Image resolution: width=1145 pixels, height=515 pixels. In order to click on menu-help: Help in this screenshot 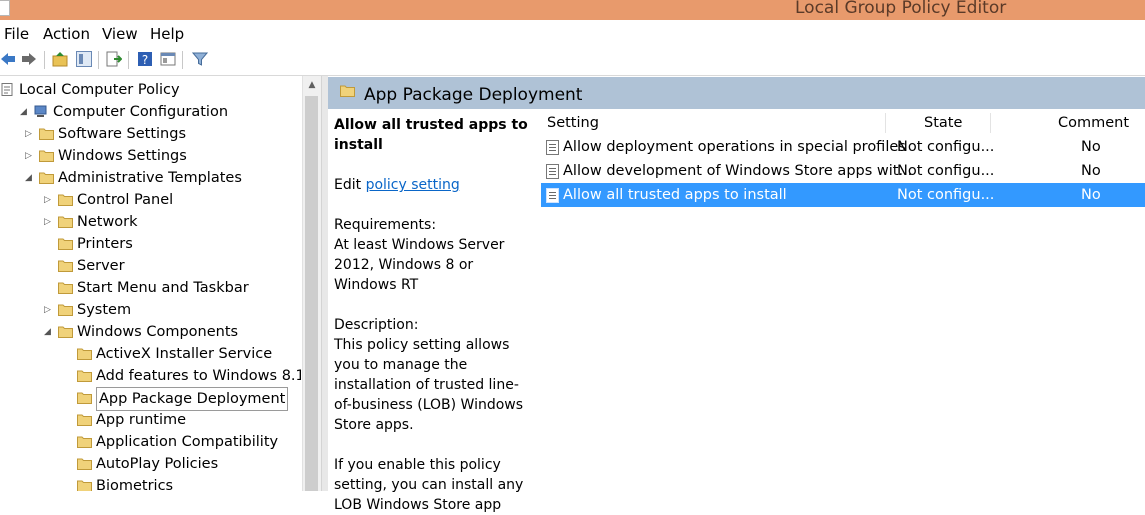, I will do `click(167, 34)`.